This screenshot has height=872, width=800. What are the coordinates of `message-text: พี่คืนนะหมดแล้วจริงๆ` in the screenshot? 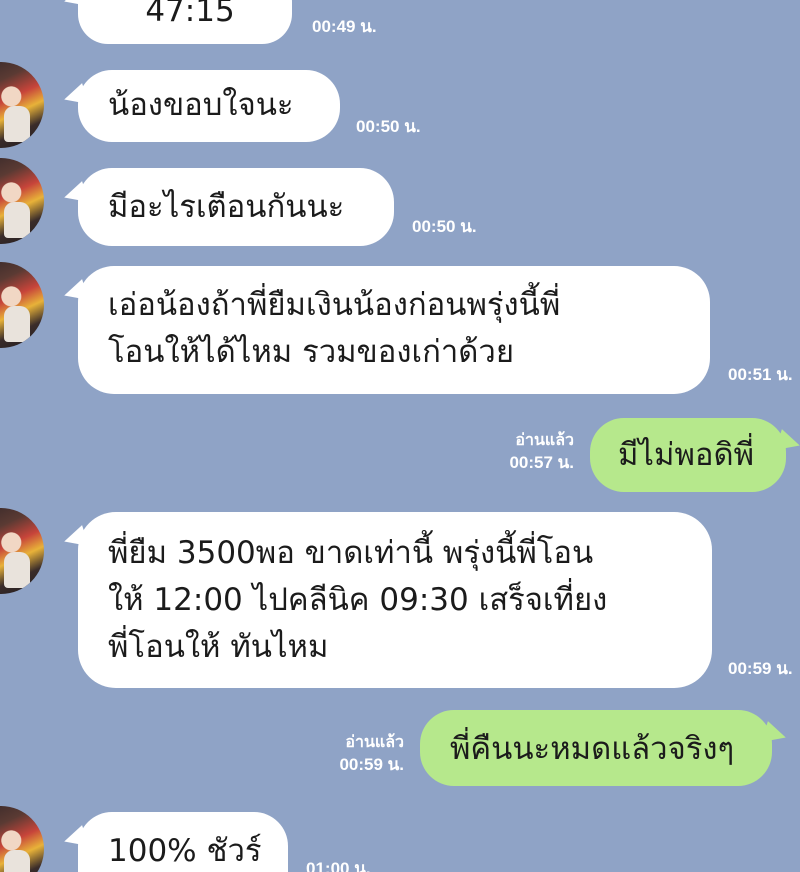 It's located at (592, 749).